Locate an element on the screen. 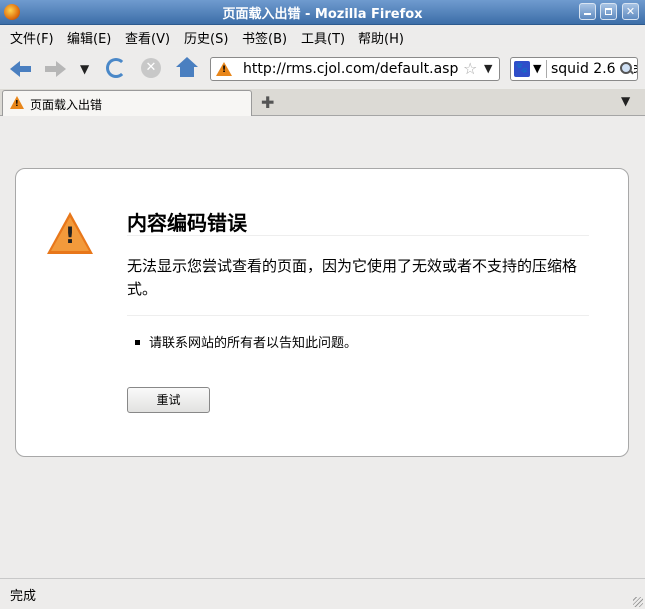  error-suggestion: 请联系网站的所有者以告知此问题。 is located at coordinates (253, 343).